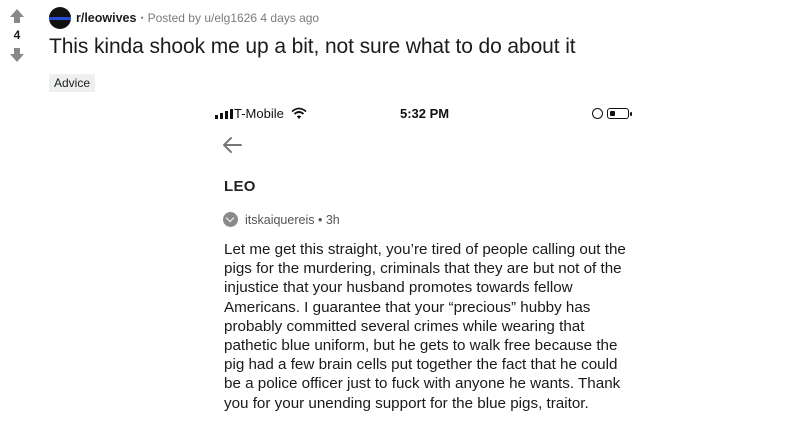  I want to click on author-link: u/elg1626, so click(230, 18).